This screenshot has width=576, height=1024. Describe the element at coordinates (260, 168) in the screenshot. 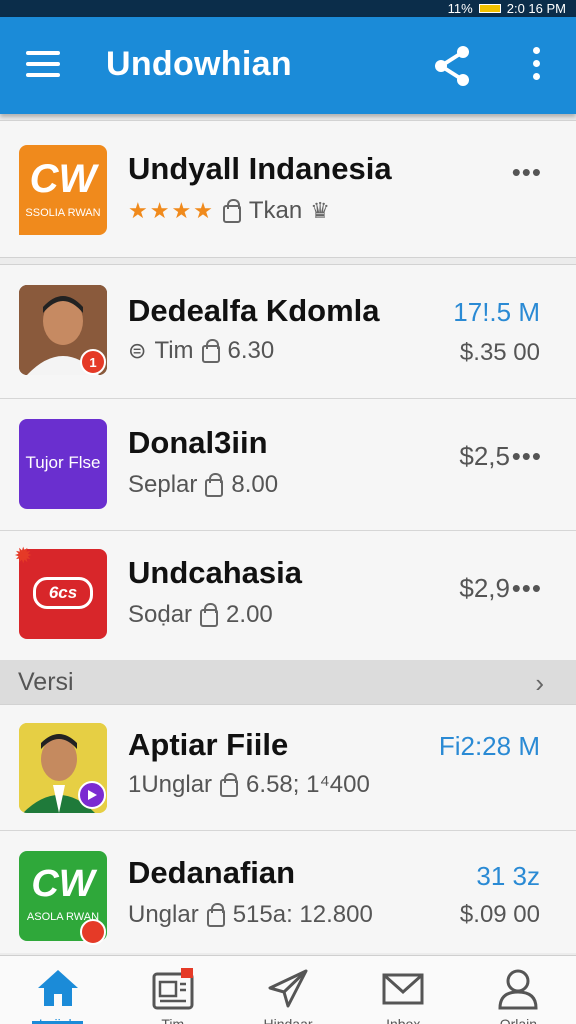

I see `featured-title: Undyall Indanesia` at that location.